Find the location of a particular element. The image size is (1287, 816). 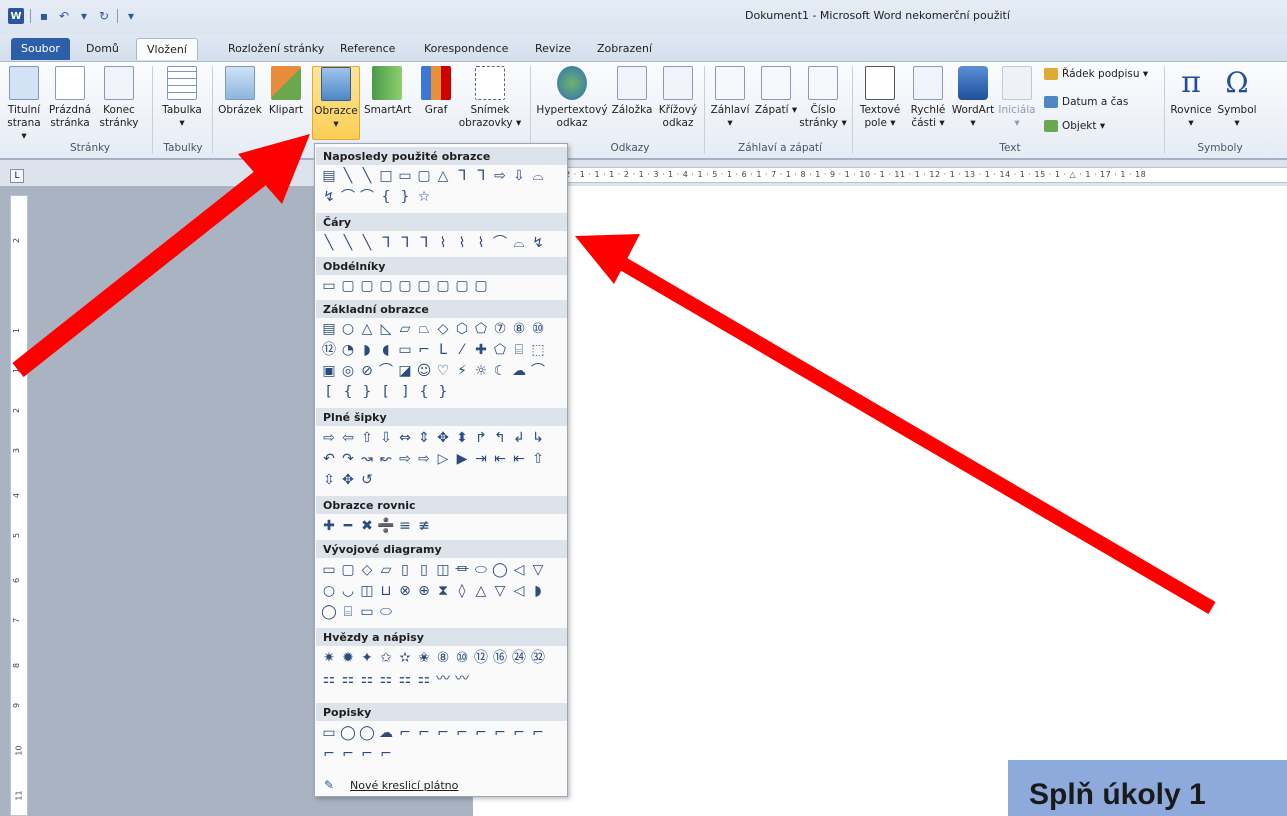

shape-item: ◇ is located at coordinates (443, 329).